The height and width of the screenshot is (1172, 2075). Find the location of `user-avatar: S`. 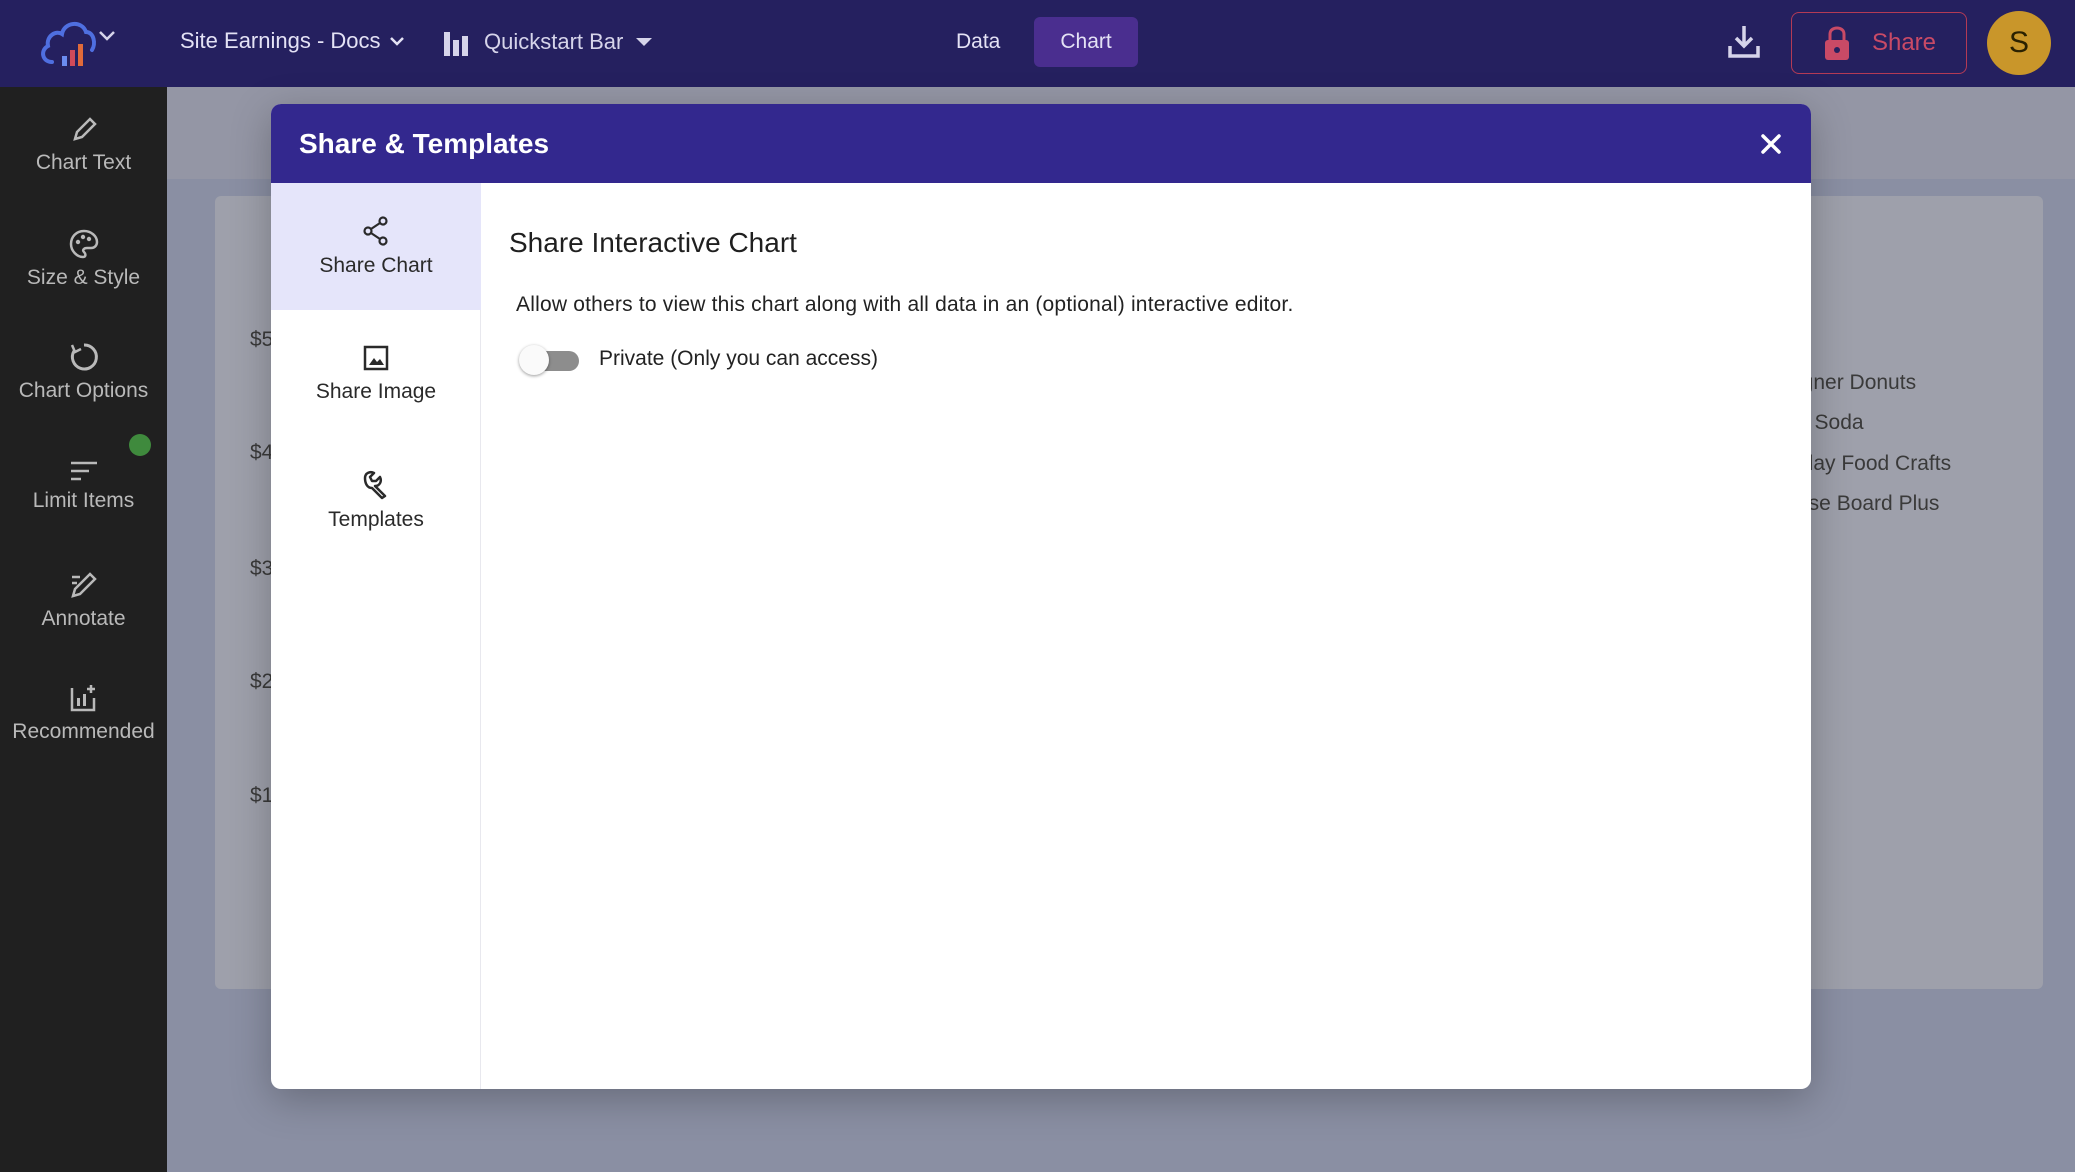

user-avatar: S is located at coordinates (2019, 43).